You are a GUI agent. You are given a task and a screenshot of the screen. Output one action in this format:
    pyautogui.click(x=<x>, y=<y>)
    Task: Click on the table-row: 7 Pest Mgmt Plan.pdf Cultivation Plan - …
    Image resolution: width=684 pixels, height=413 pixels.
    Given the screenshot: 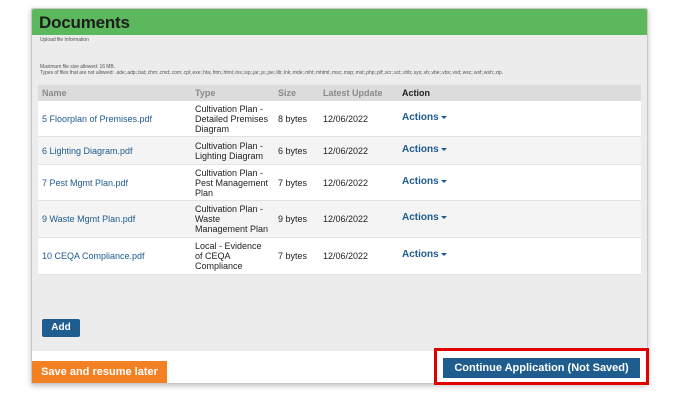 What is the action you would take?
    pyautogui.click(x=339, y=183)
    